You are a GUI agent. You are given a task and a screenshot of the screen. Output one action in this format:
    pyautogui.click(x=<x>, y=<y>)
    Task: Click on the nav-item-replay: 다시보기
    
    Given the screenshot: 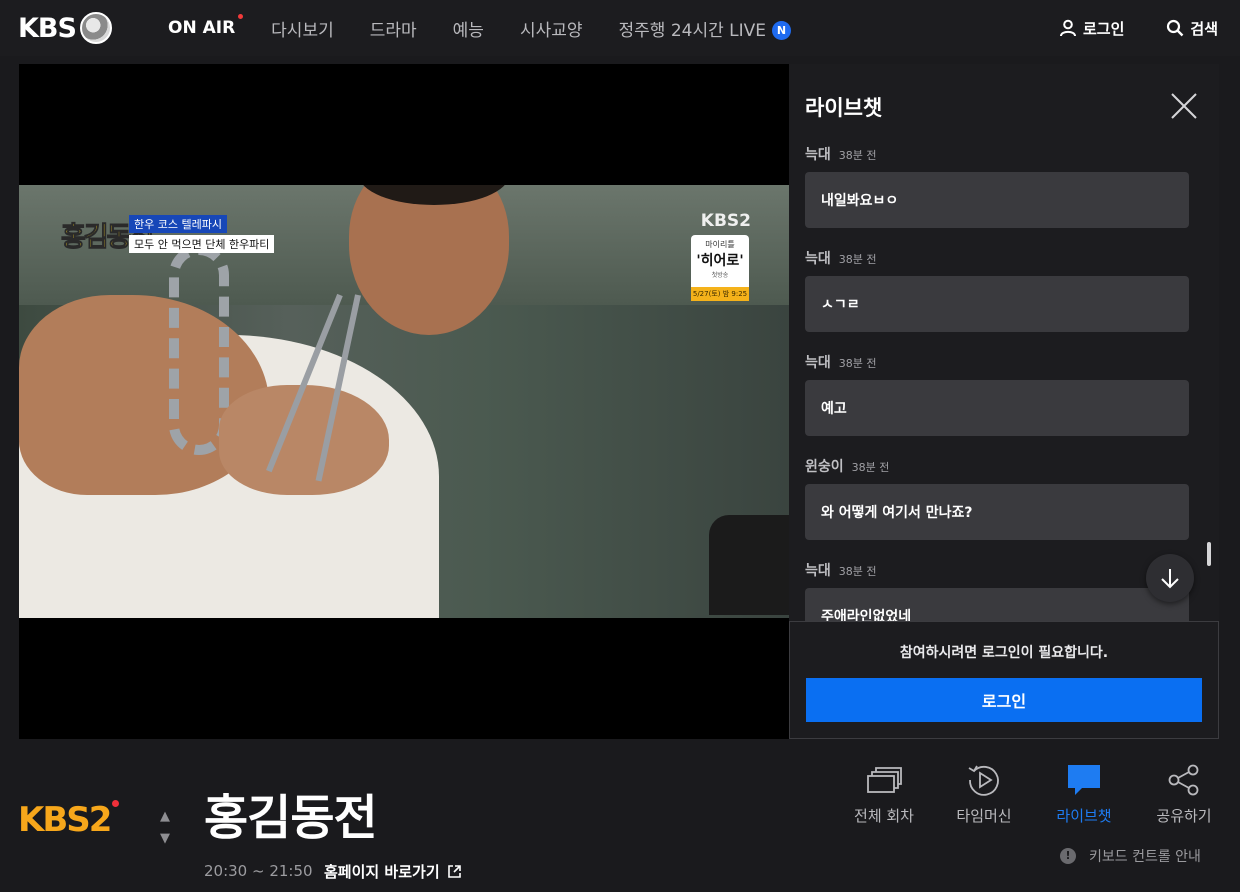 What is the action you would take?
    pyautogui.click(x=302, y=28)
    